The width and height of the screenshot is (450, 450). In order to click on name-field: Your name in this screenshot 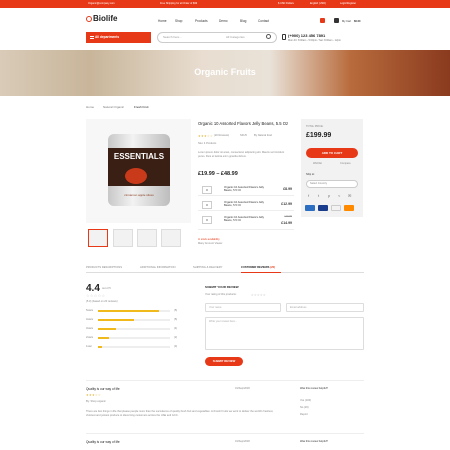, I will do `click(243, 307)`.